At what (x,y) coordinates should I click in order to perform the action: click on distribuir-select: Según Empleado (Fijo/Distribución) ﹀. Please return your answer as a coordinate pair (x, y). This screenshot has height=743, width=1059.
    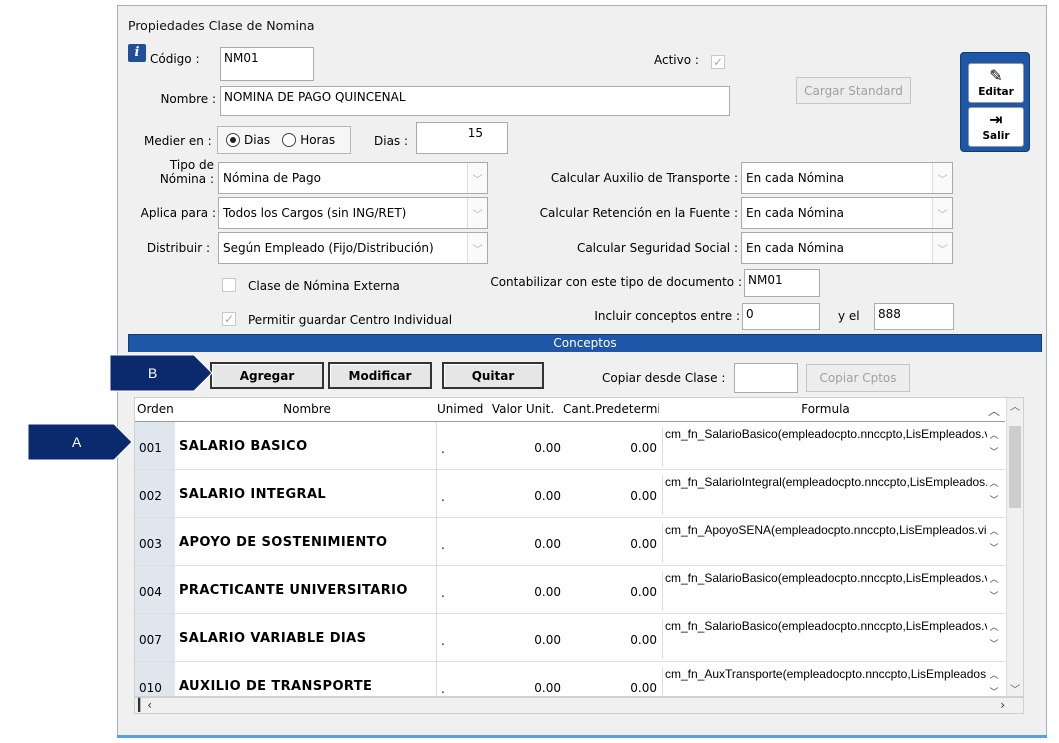
    Looking at the image, I should click on (353, 248).